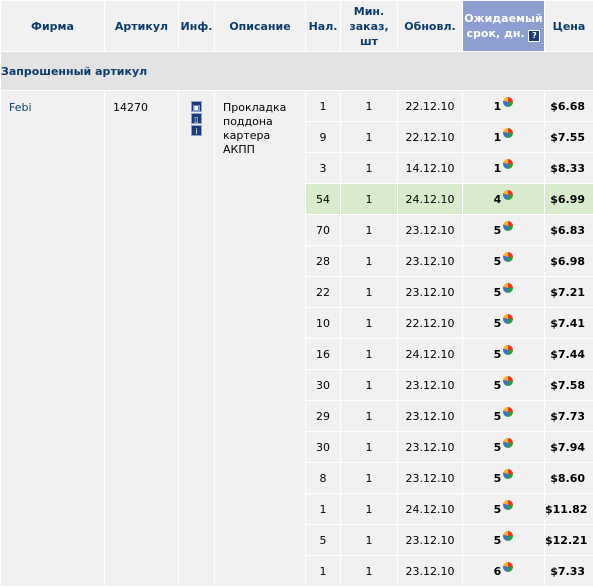  I want to click on description-line: поддона, so click(260, 122).